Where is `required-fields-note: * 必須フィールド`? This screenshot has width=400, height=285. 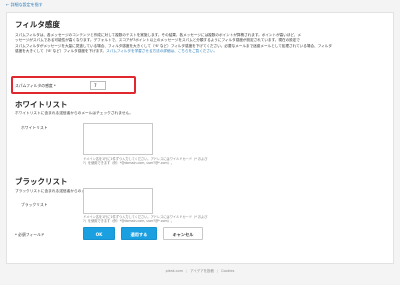
required-fields-note: * 必須フィールド is located at coordinates (30, 234).